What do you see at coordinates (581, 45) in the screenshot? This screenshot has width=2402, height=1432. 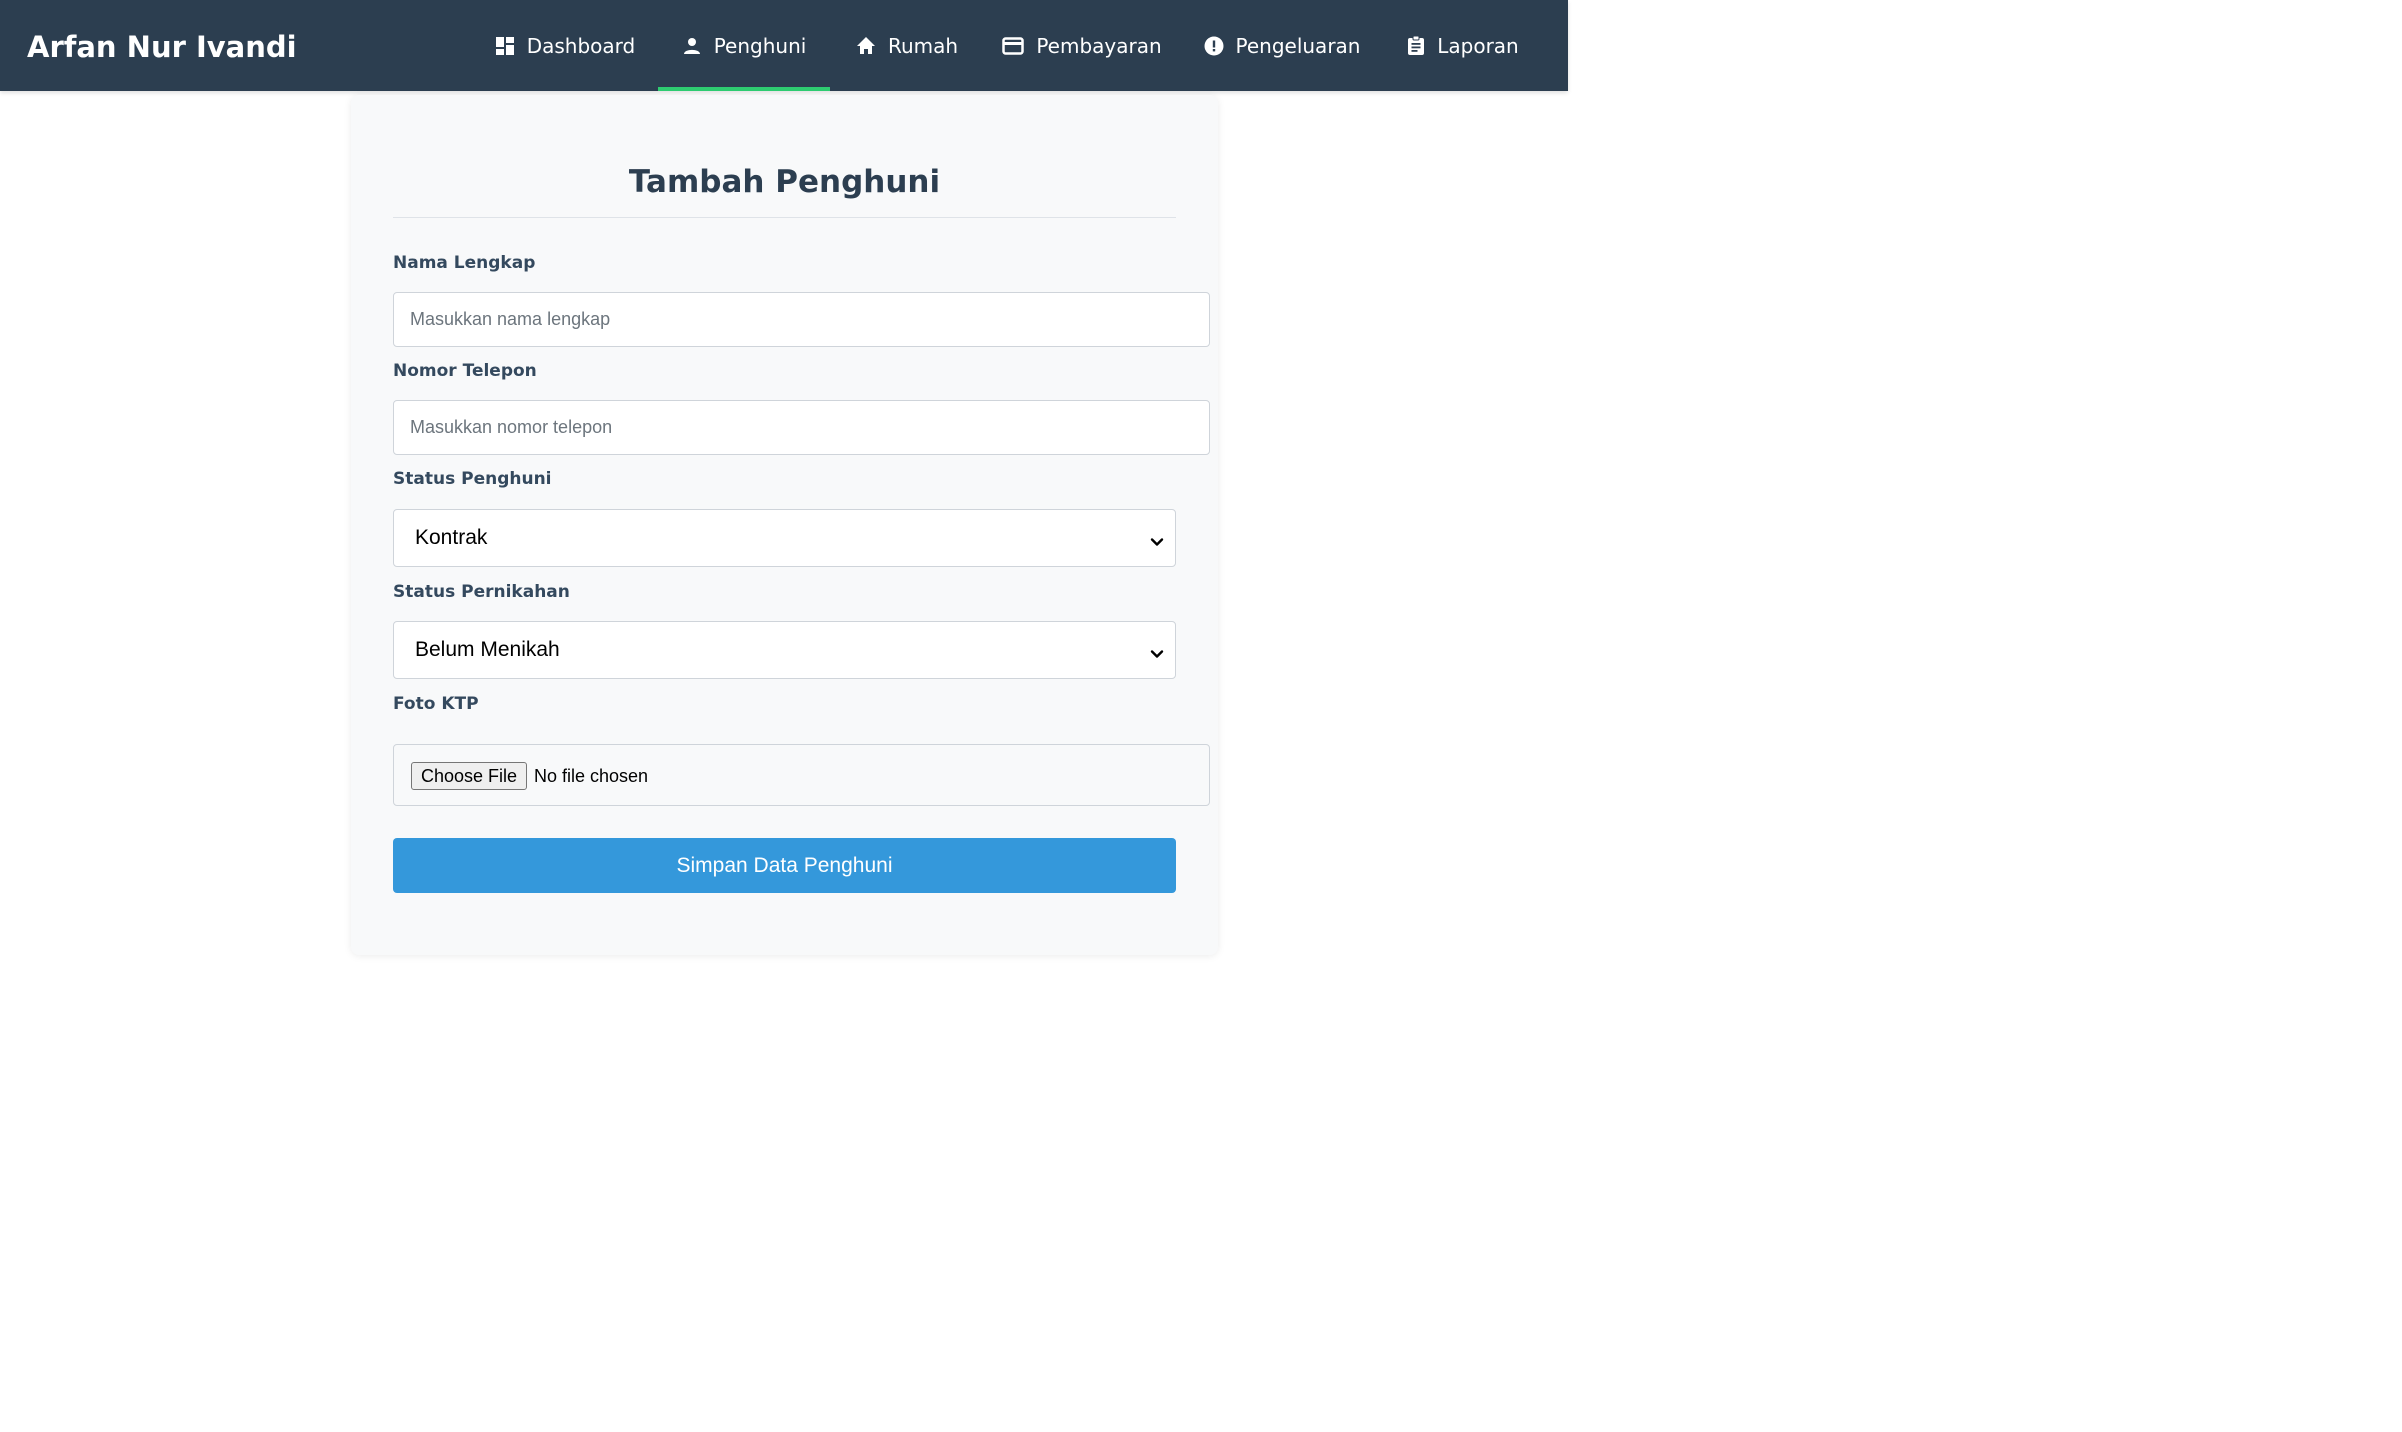 I see `nav-dashboard-label: Dashboard` at bounding box center [581, 45].